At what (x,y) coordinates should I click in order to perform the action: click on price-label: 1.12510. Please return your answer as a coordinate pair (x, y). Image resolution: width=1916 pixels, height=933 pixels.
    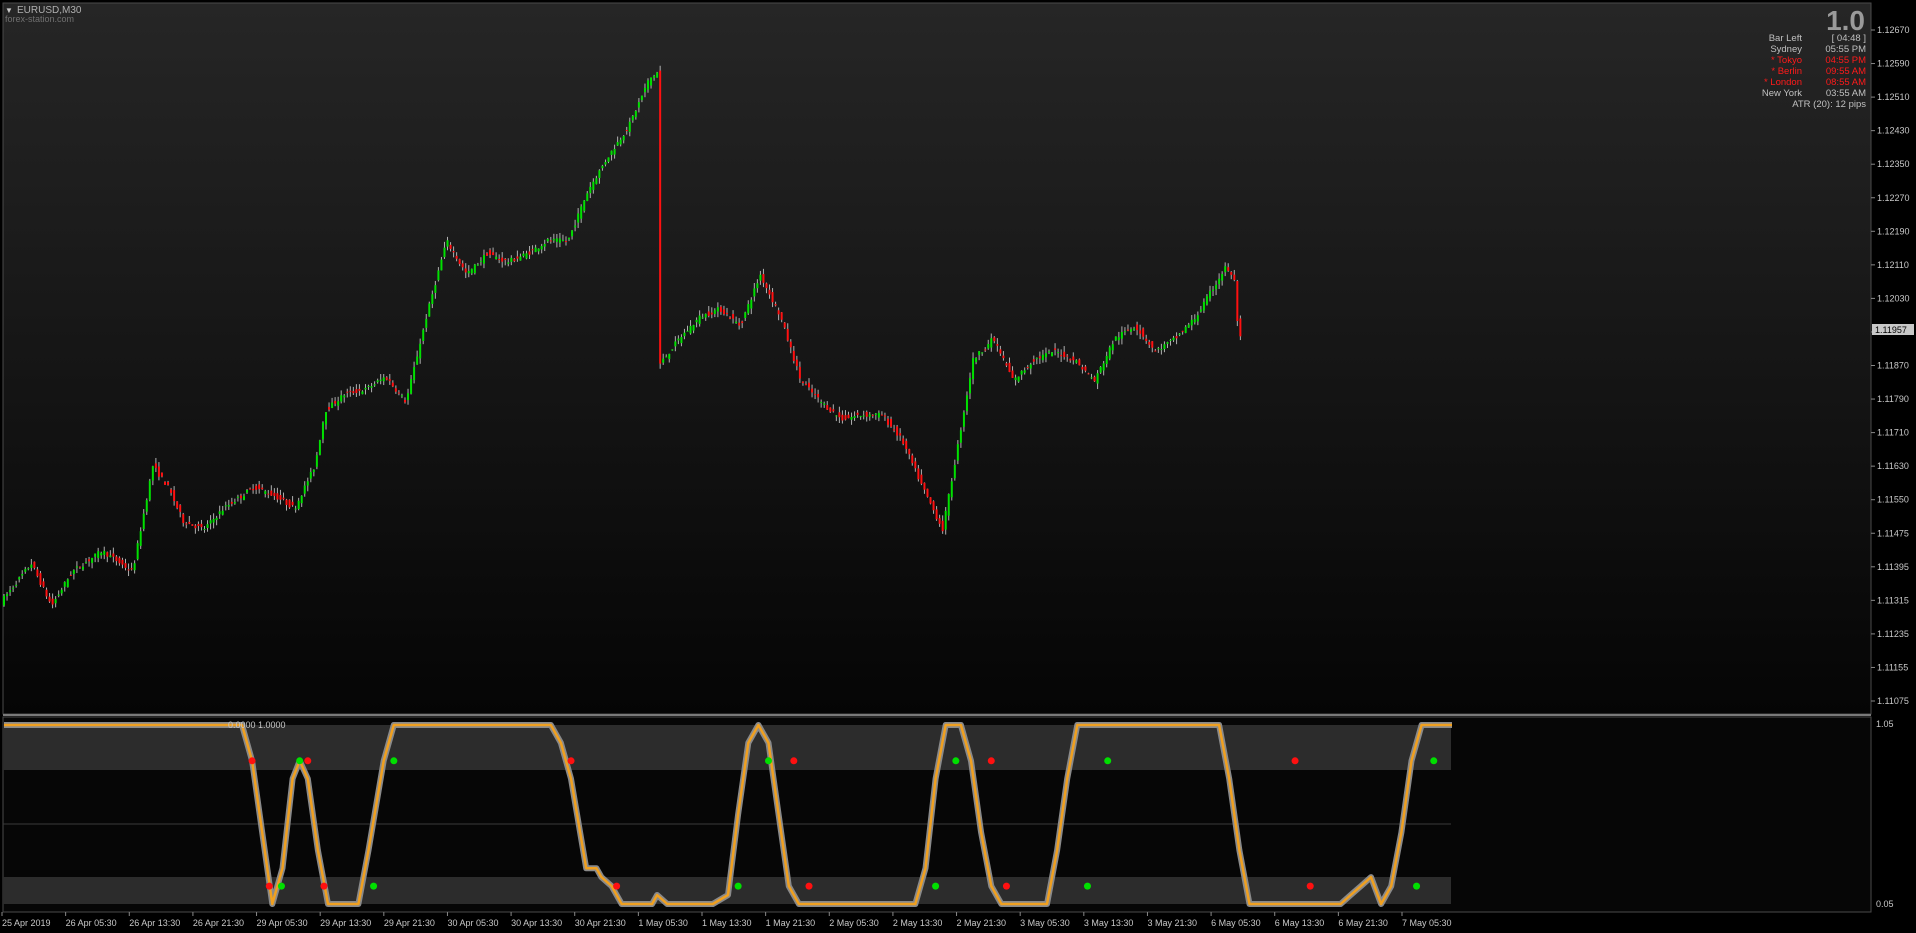
    Looking at the image, I should click on (1893, 97).